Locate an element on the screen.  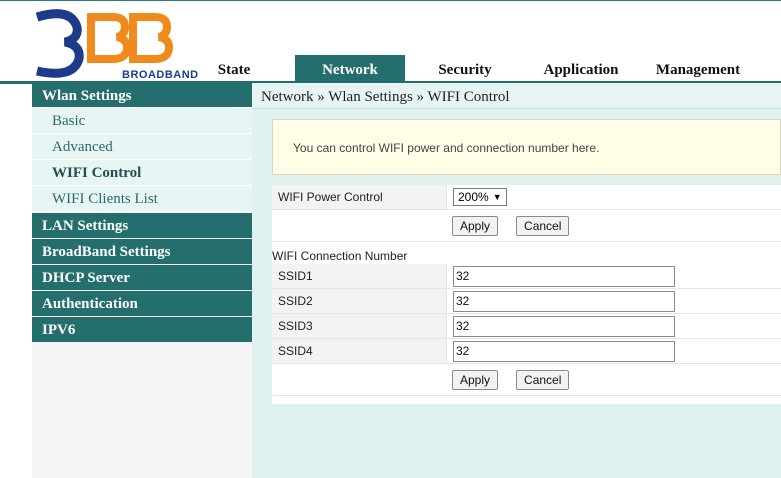
sidebar-header-dhcp-server: DHCP Server is located at coordinates (142, 277).